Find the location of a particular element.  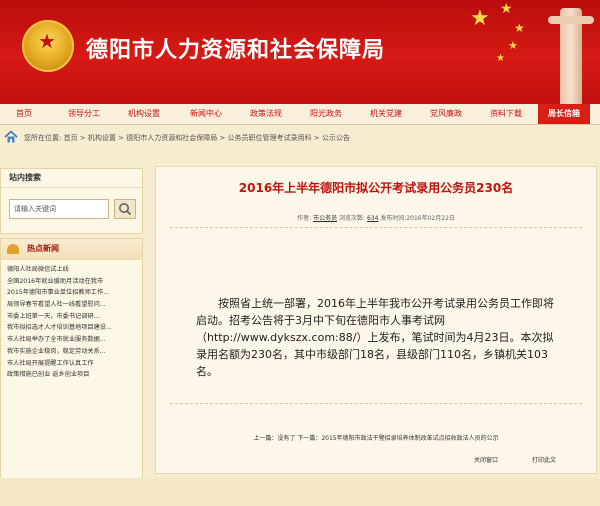

nav-item-policy: 政策法规 is located at coordinates (266, 114).